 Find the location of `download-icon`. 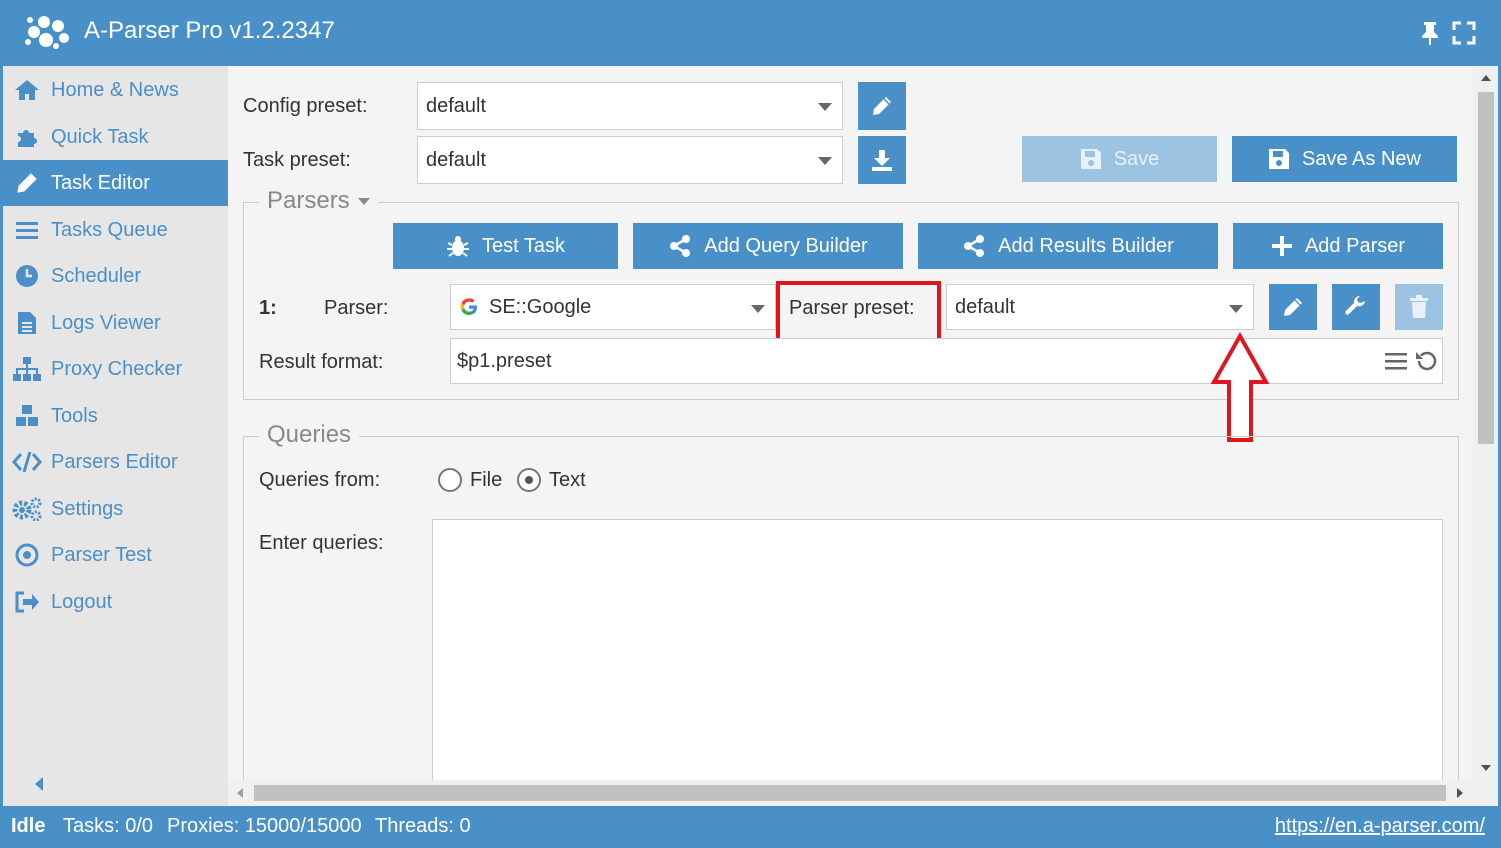

download-icon is located at coordinates (882, 160).